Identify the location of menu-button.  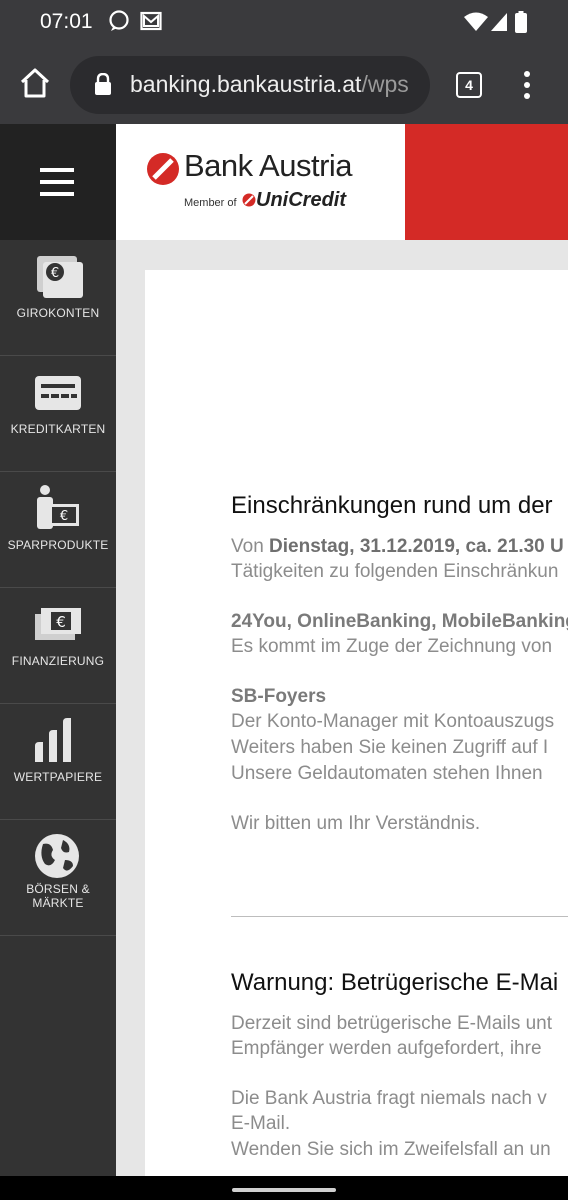
(58, 182).